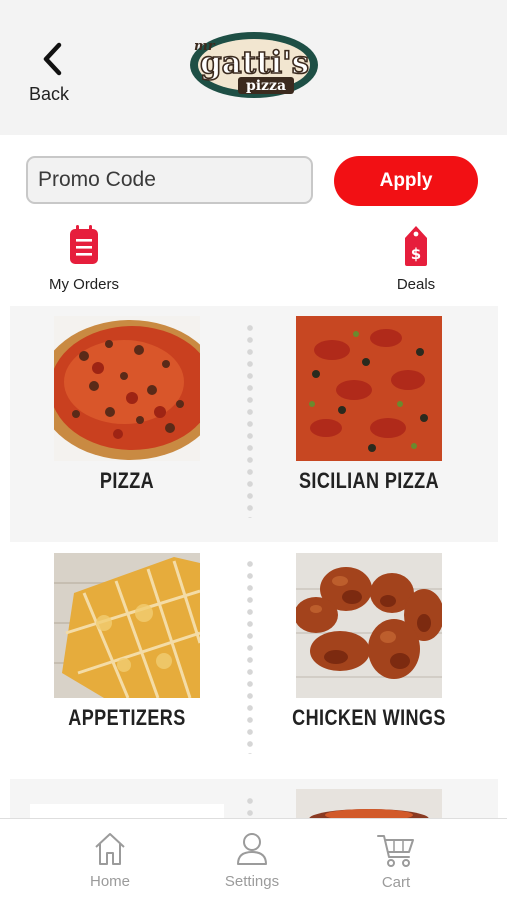 The height and width of the screenshot is (901, 507). I want to click on category-label-appetizers: APPETIZERS, so click(127, 717).